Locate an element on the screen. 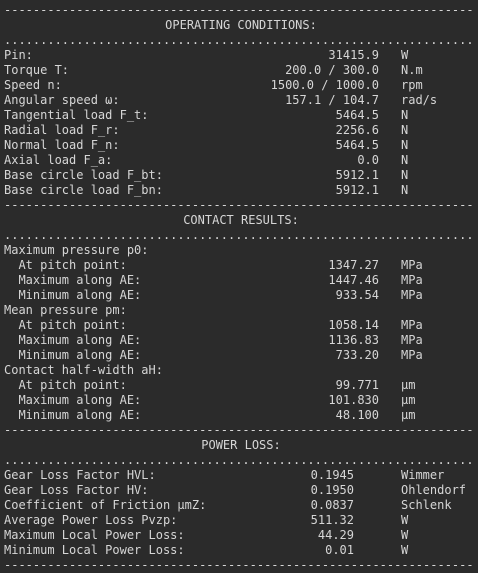 This screenshot has height=573, width=478. row-value: 31415.9 is located at coordinates (353, 55).